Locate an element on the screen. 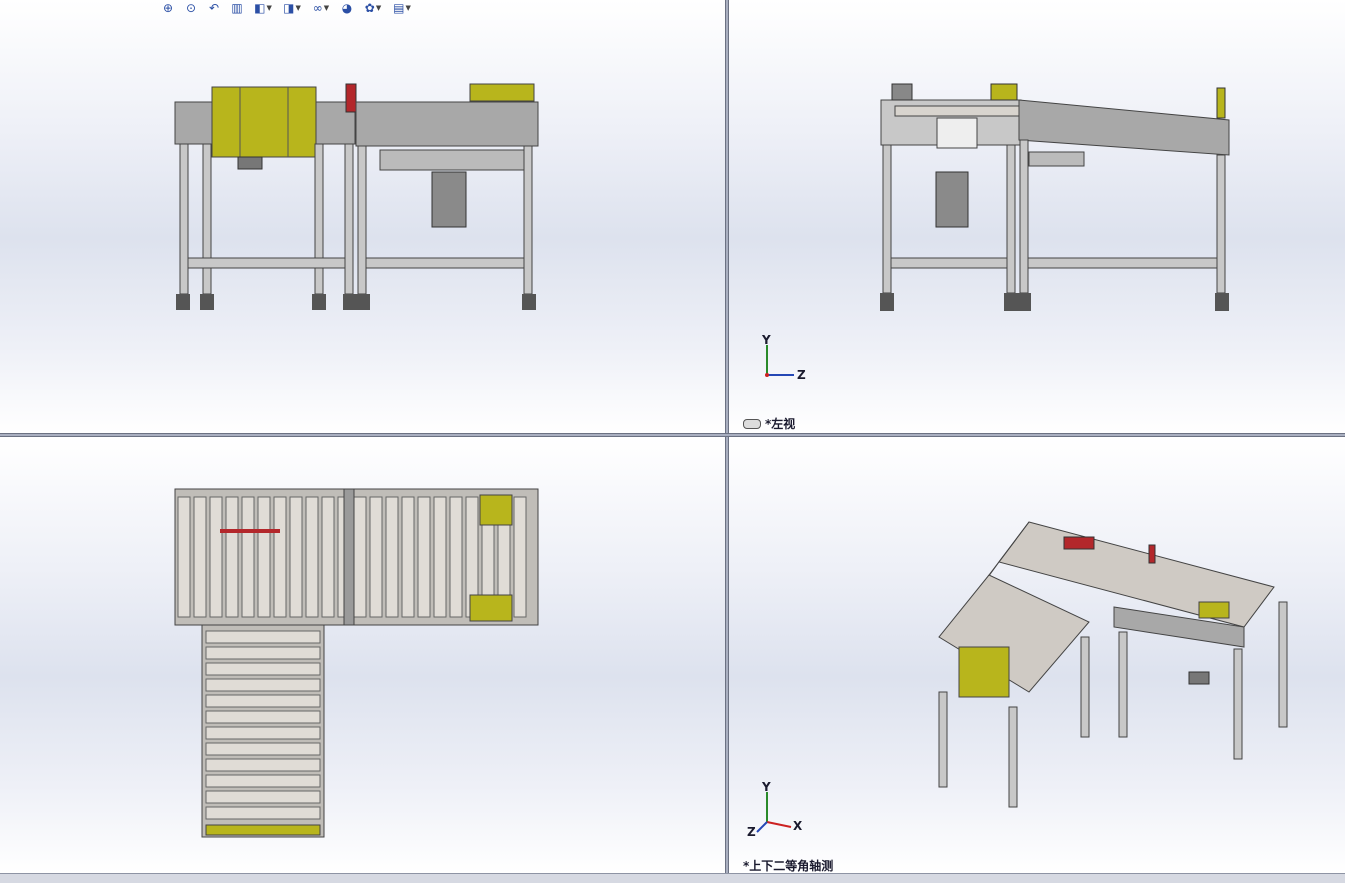 The height and width of the screenshot is (883, 1345). axis-x-label: X is located at coordinates (798, 826).